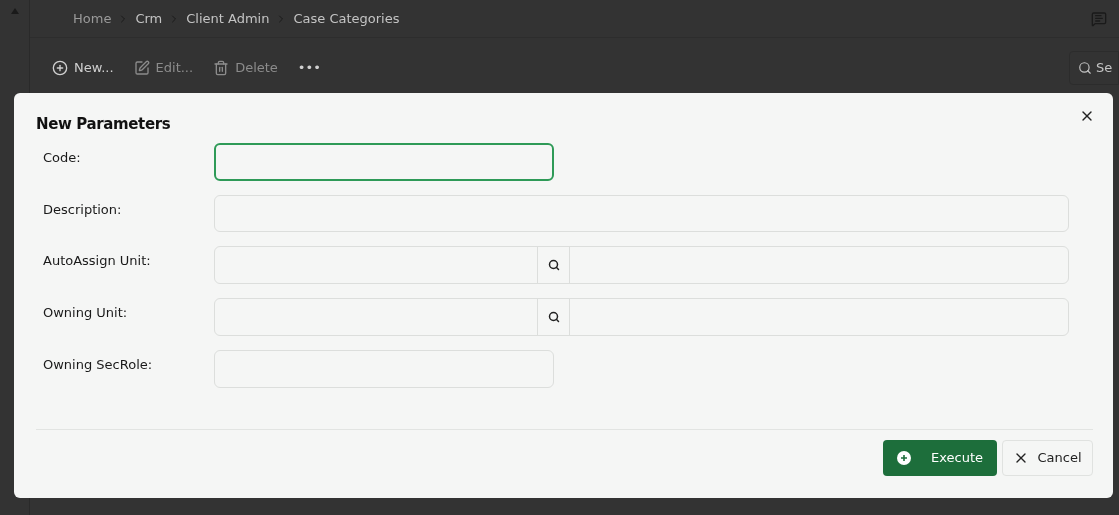  Describe the element at coordinates (83, 209) in the screenshot. I see `field-label: Description:` at that location.